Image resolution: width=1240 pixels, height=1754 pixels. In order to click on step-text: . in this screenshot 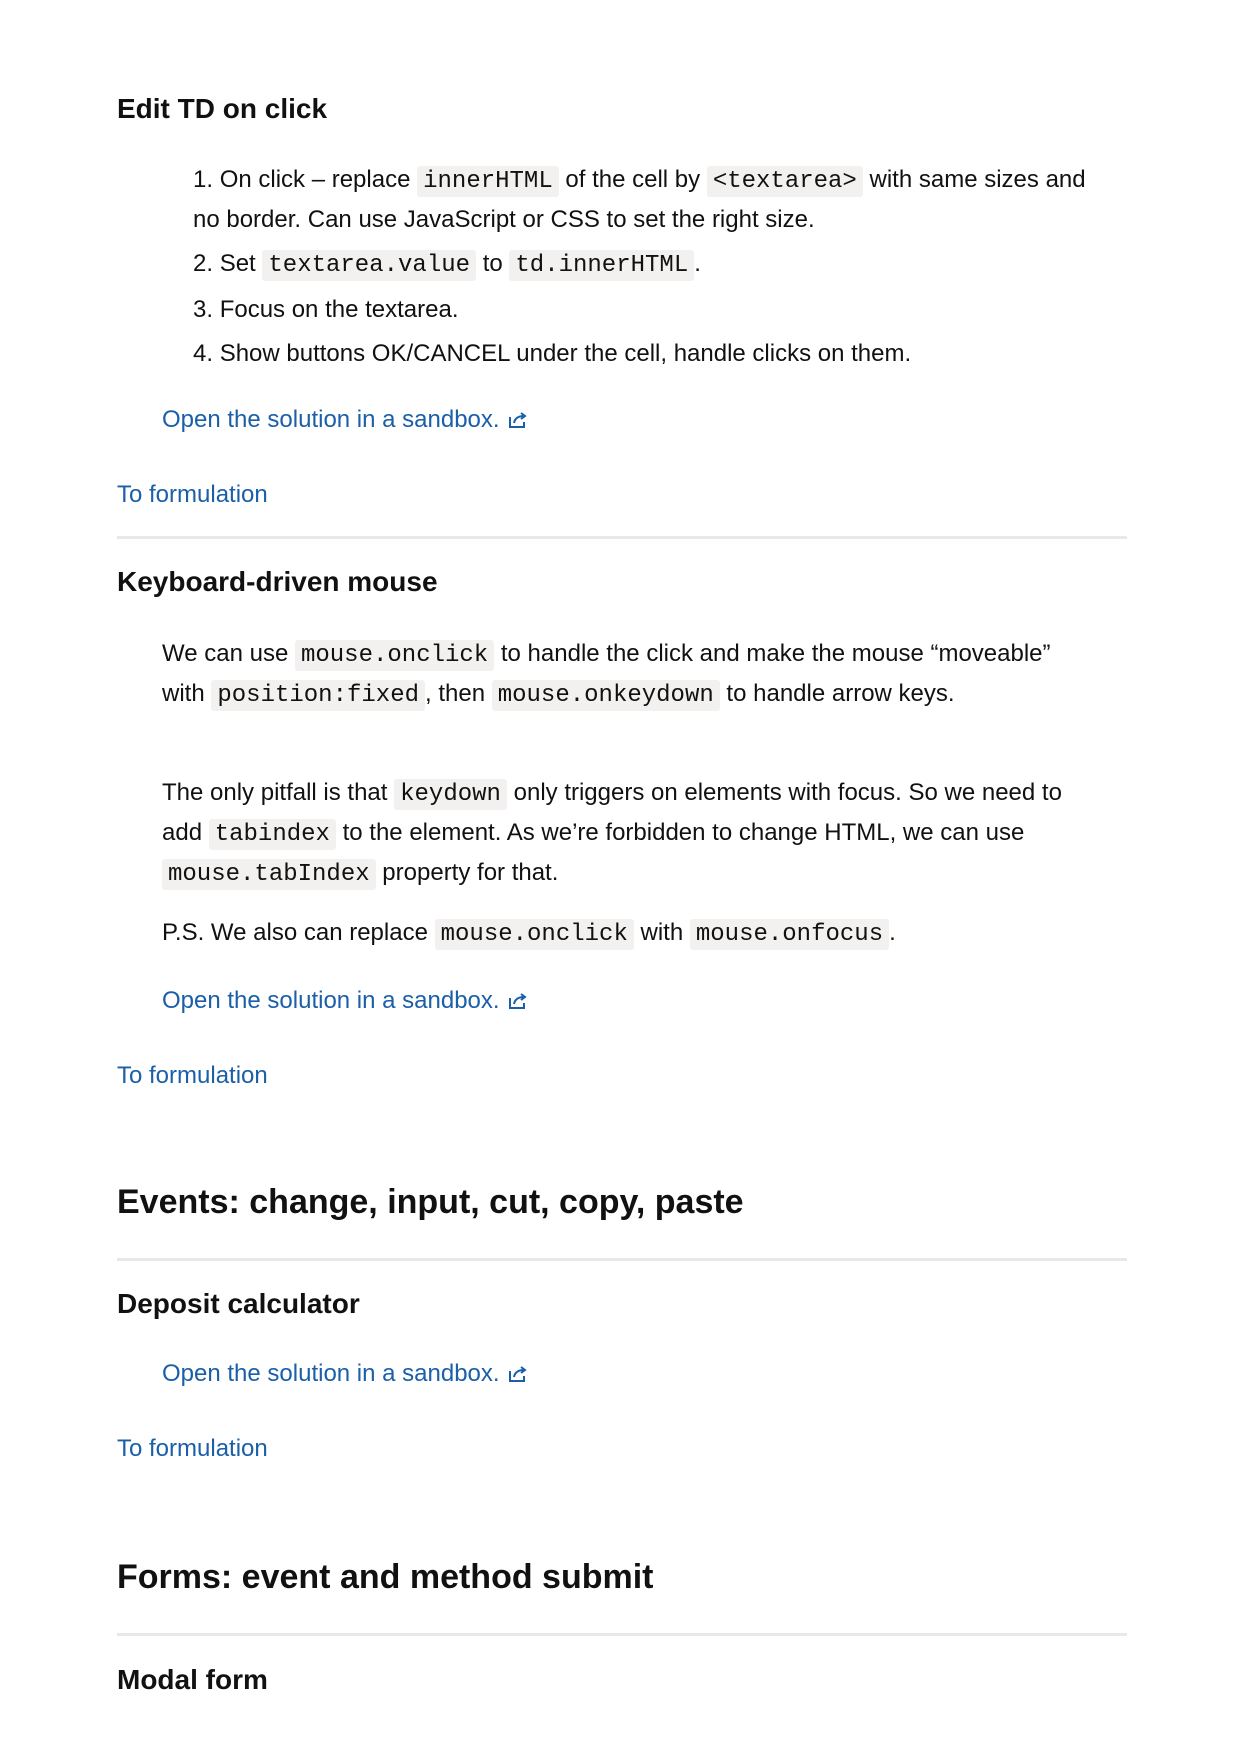, I will do `click(697, 263)`.